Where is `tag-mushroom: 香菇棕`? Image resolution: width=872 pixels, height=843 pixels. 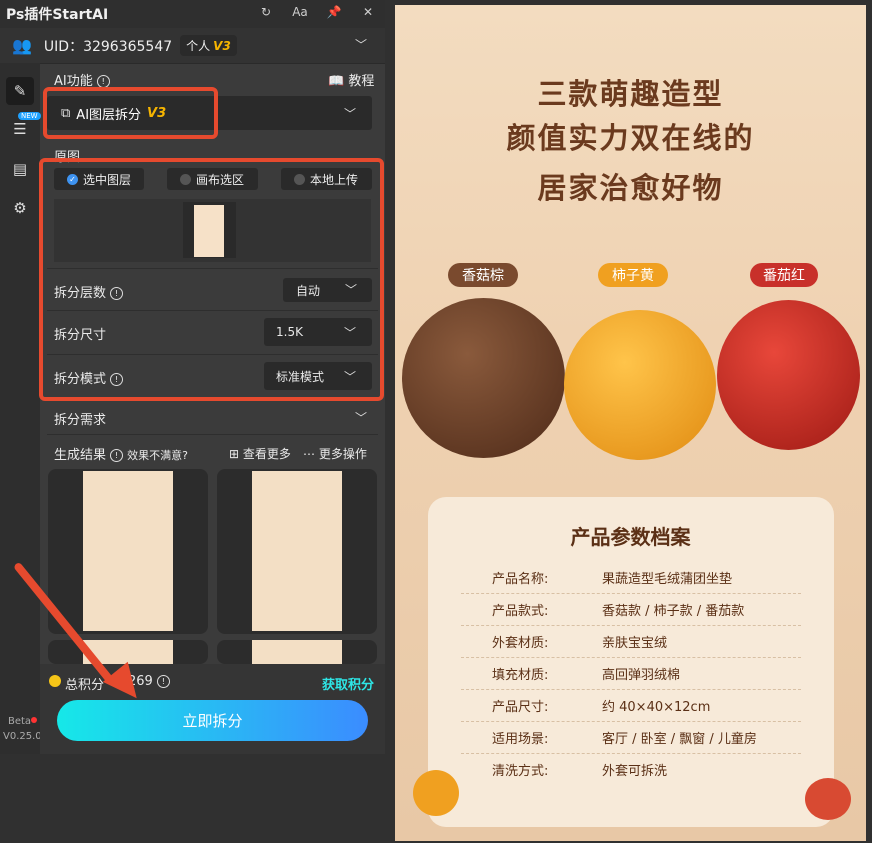 tag-mushroom: 香菇棕 is located at coordinates (483, 275).